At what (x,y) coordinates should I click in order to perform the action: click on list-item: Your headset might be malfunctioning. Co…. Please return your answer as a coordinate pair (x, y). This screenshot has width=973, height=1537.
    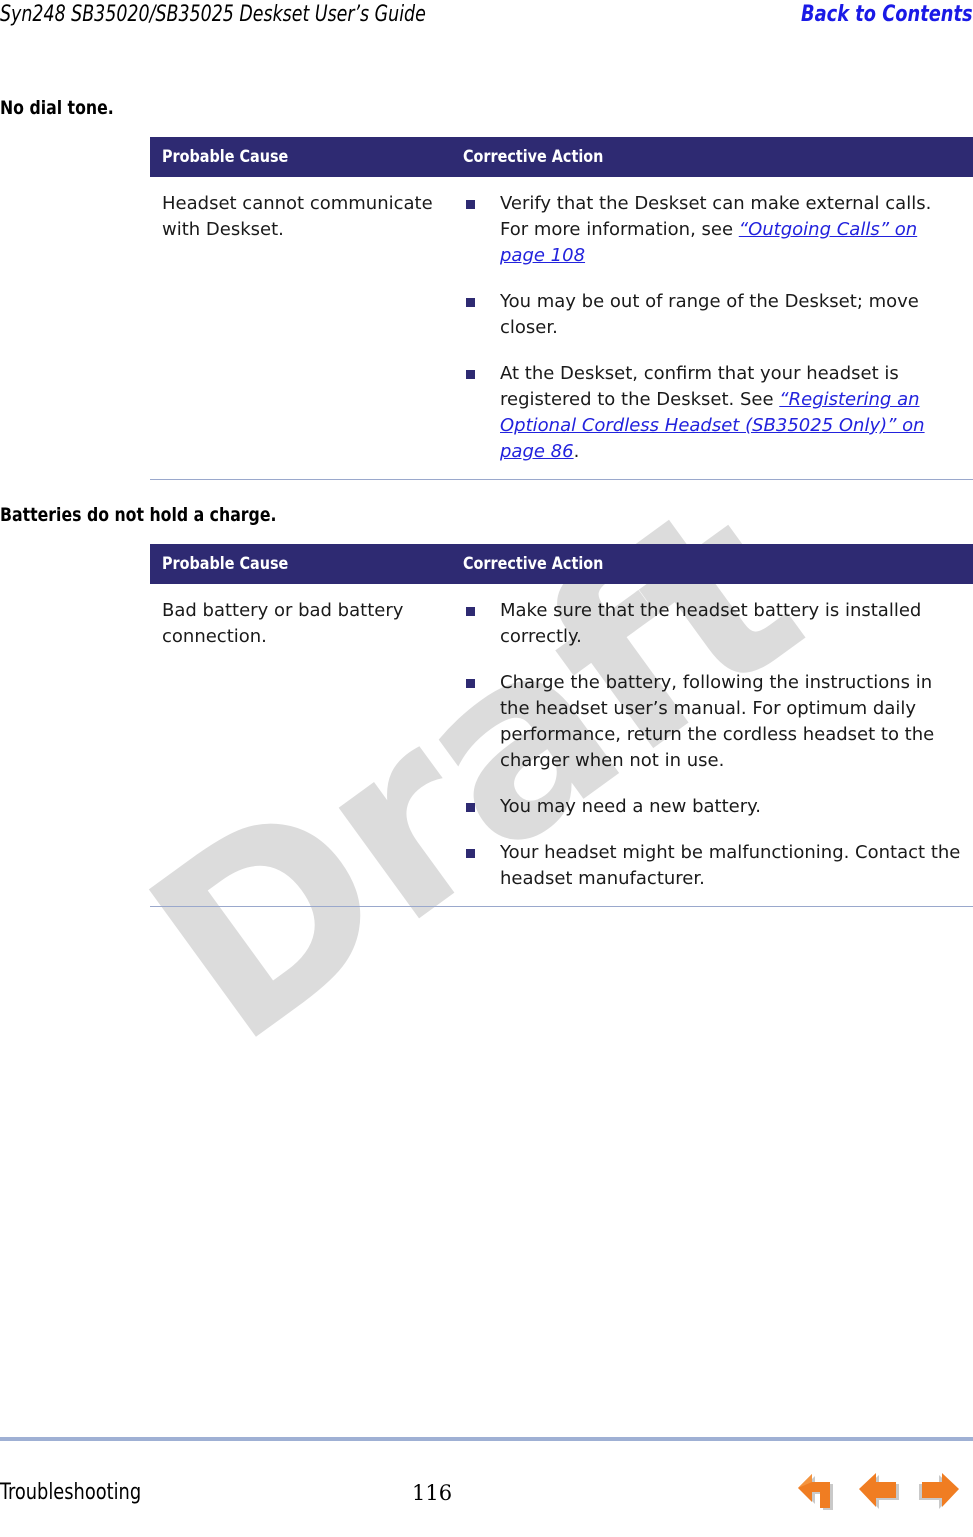
    Looking at the image, I should click on (713, 866).